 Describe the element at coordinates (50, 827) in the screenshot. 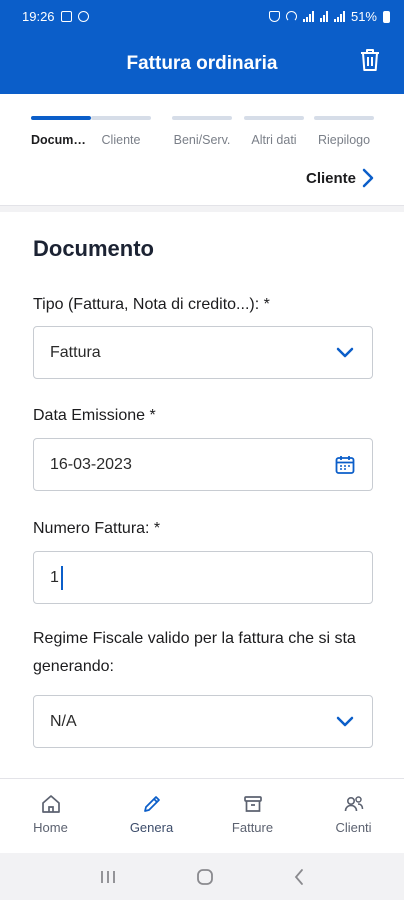

I see `nav-label: Home` at that location.